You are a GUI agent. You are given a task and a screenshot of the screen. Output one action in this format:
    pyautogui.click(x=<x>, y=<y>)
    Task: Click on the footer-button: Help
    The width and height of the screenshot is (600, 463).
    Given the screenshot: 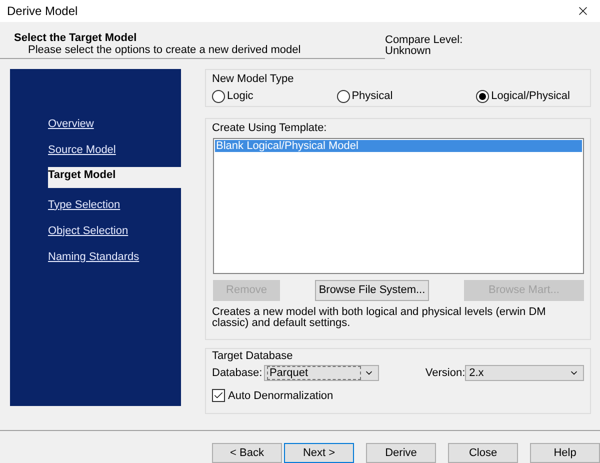 What is the action you would take?
    pyautogui.click(x=565, y=453)
    